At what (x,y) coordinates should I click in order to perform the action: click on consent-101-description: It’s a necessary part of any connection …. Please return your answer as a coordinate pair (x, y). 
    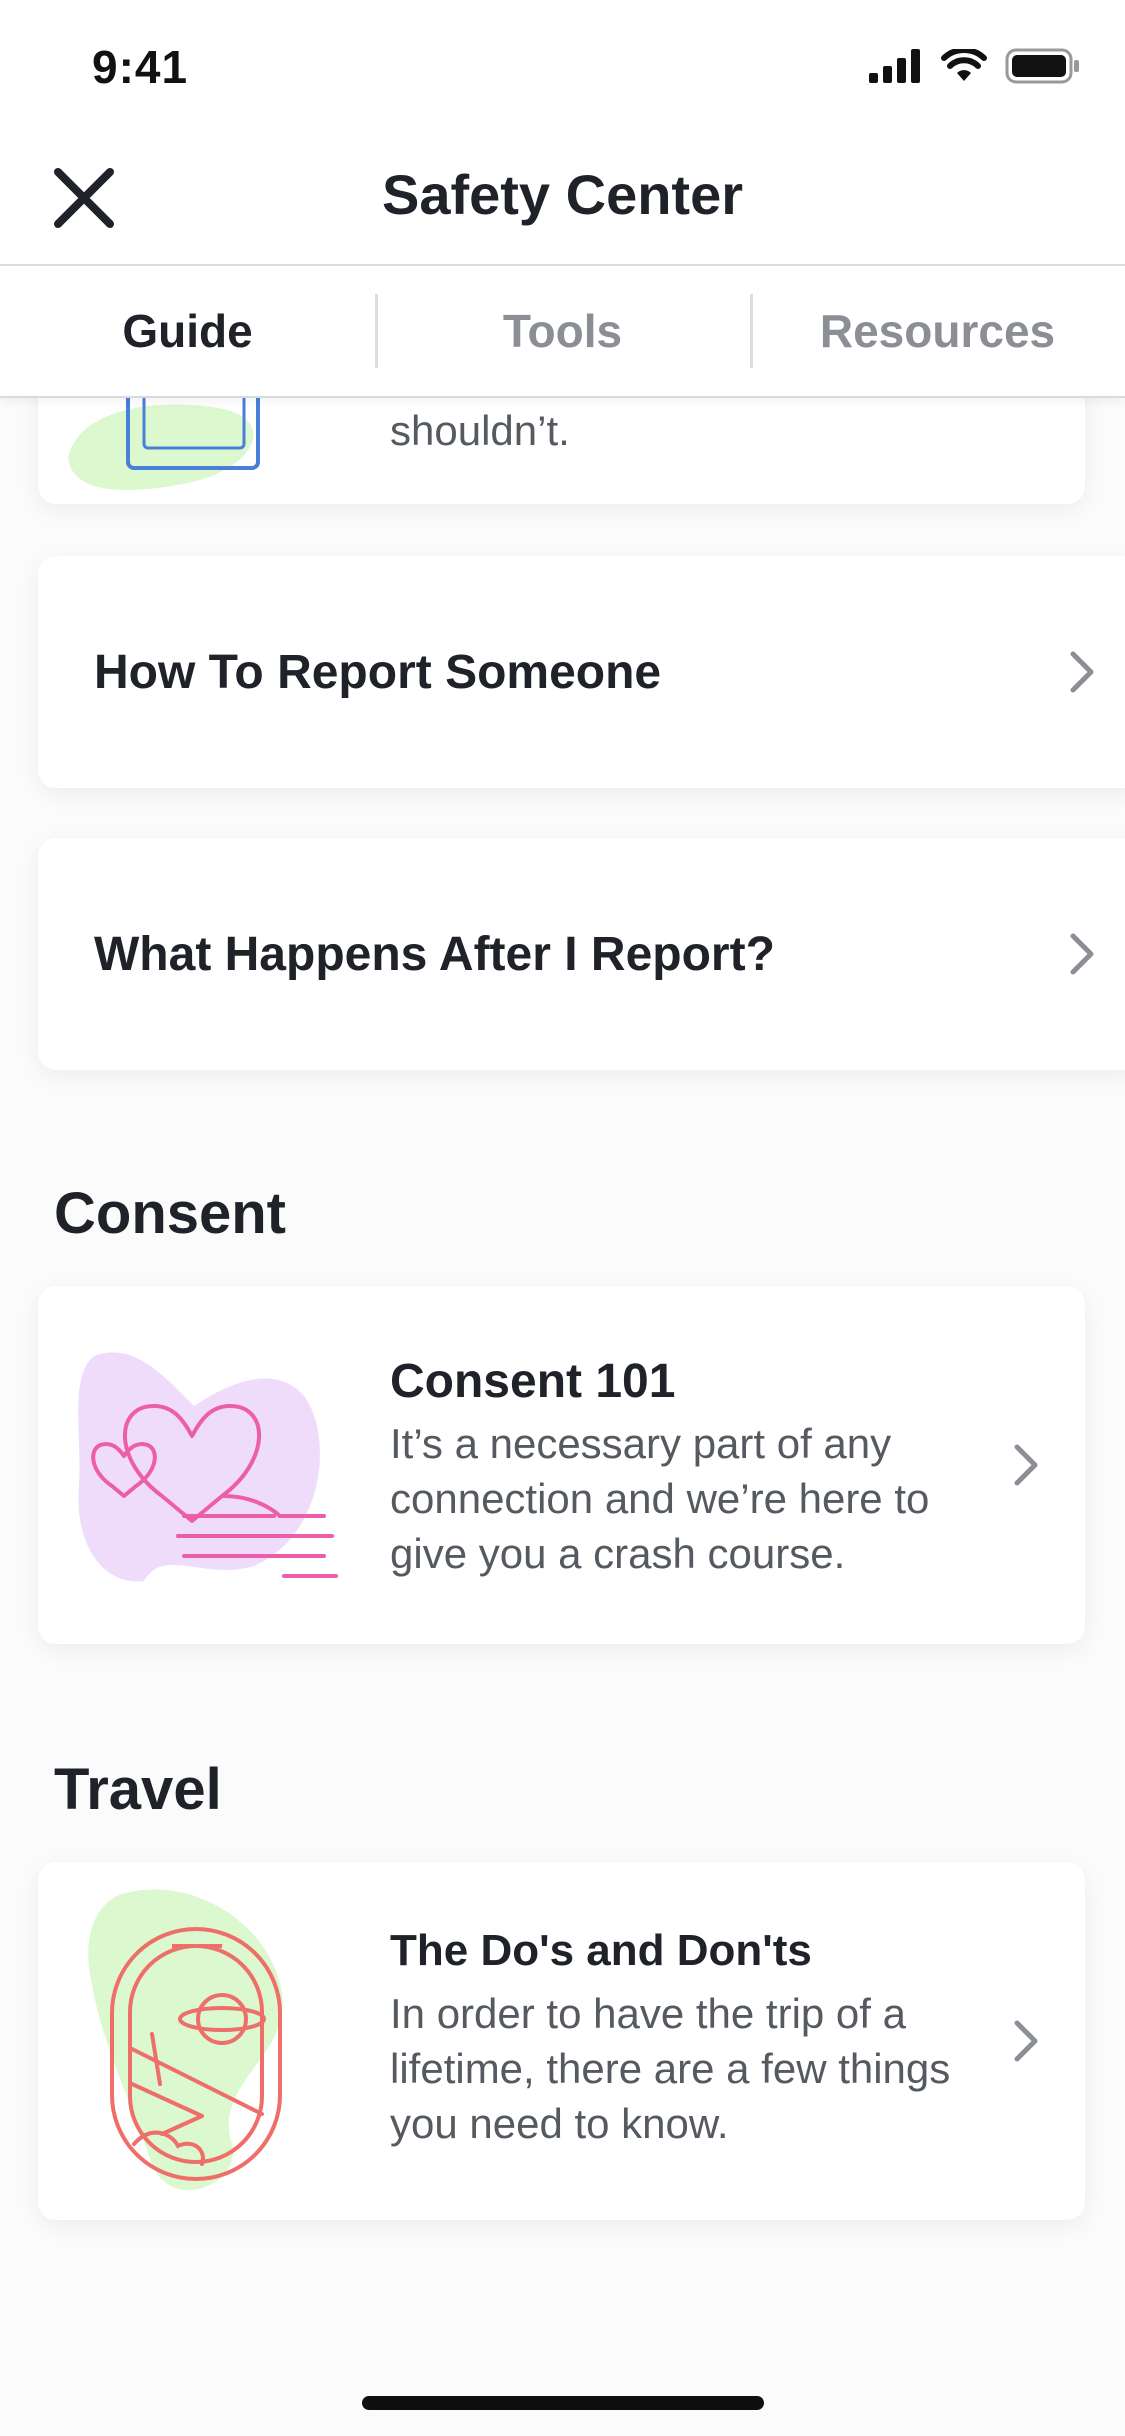
    Looking at the image, I should click on (660, 1498).